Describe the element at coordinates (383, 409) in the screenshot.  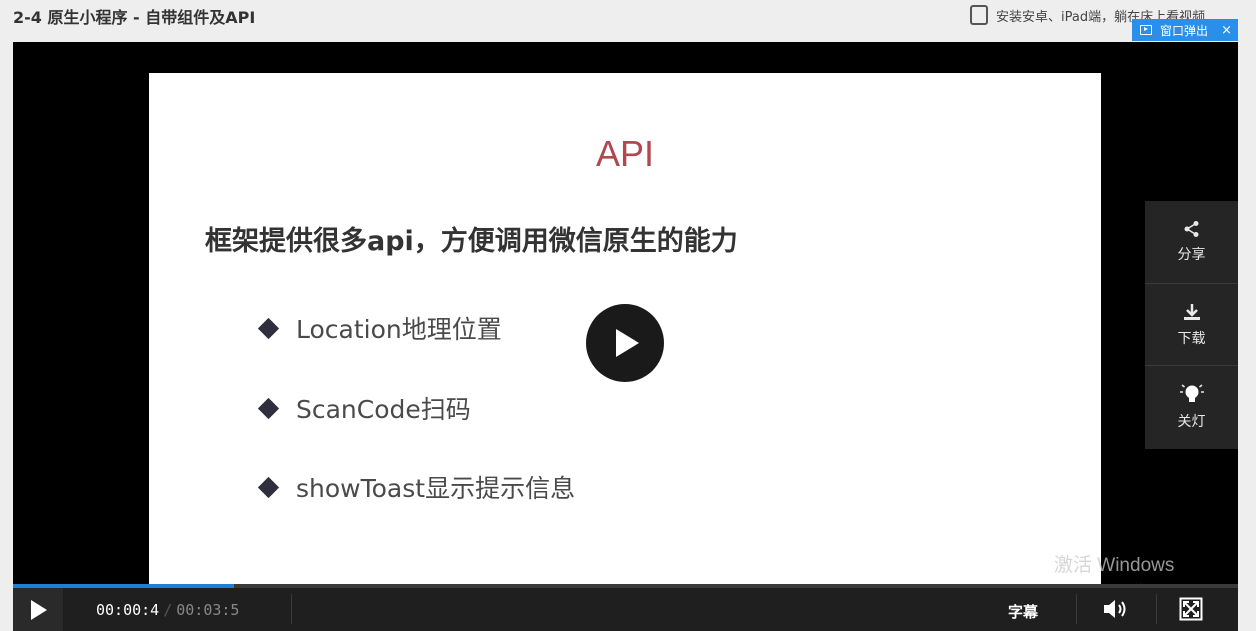
I see `bullet-text: ScanCode扫码` at that location.